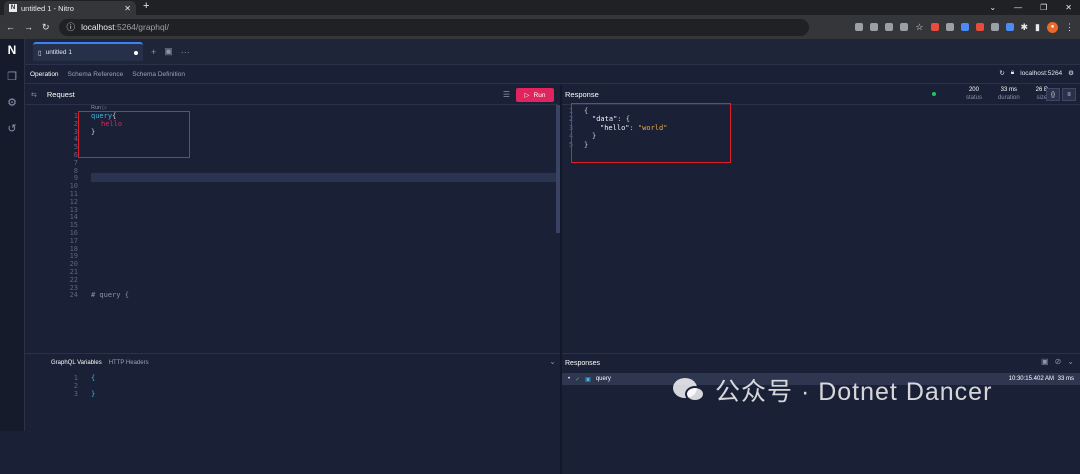 This screenshot has height=474, width=1080. I want to click on endpoint-bar: ↻ 🔒︎ localhost:5264 ⚙, so click(1036, 73).